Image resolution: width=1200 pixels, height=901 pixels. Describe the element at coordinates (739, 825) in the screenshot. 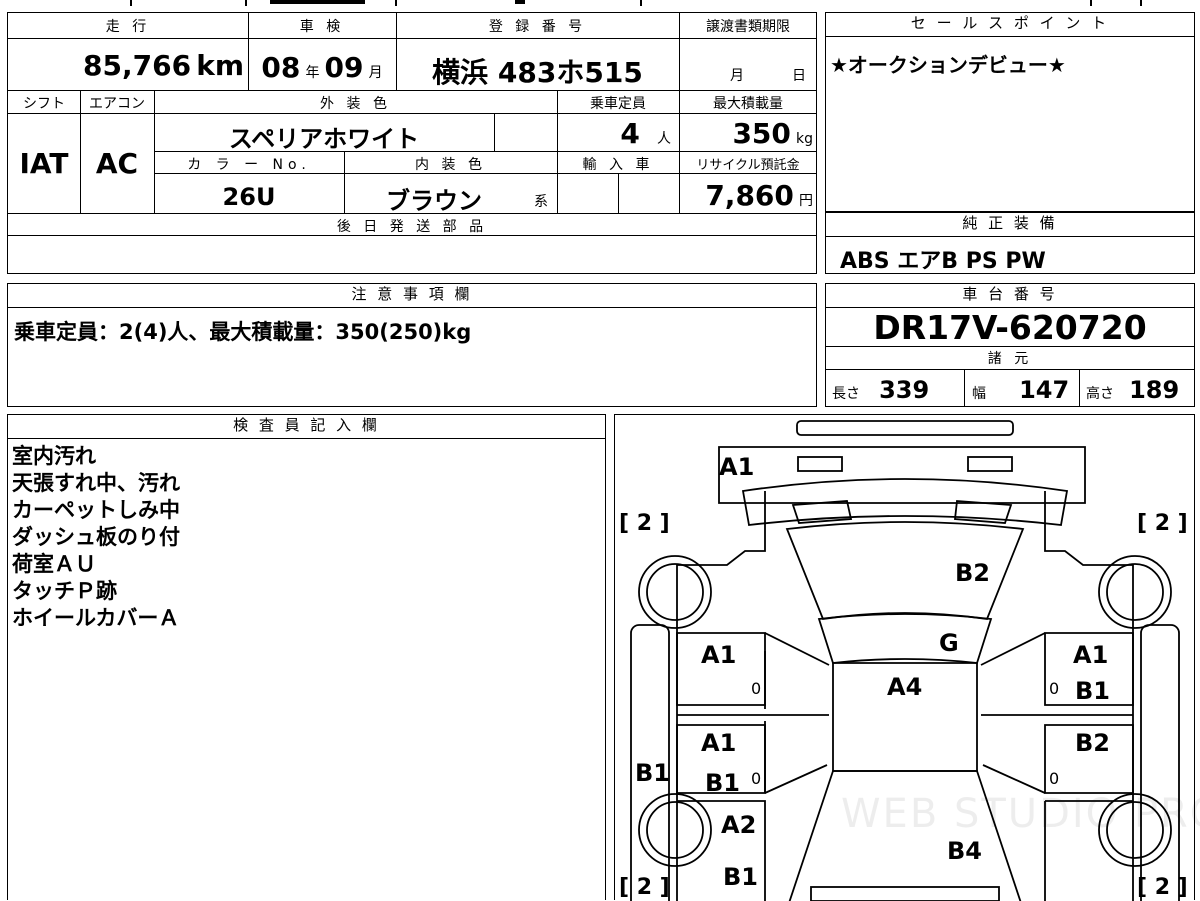

I see `damage-left-quarter-a: A2` at that location.